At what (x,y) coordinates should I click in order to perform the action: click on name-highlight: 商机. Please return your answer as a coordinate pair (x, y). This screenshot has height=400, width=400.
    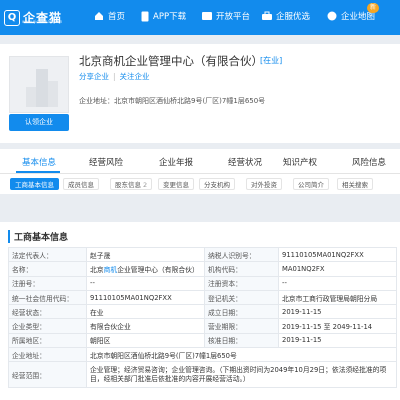
    Looking at the image, I should click on (110, 269).